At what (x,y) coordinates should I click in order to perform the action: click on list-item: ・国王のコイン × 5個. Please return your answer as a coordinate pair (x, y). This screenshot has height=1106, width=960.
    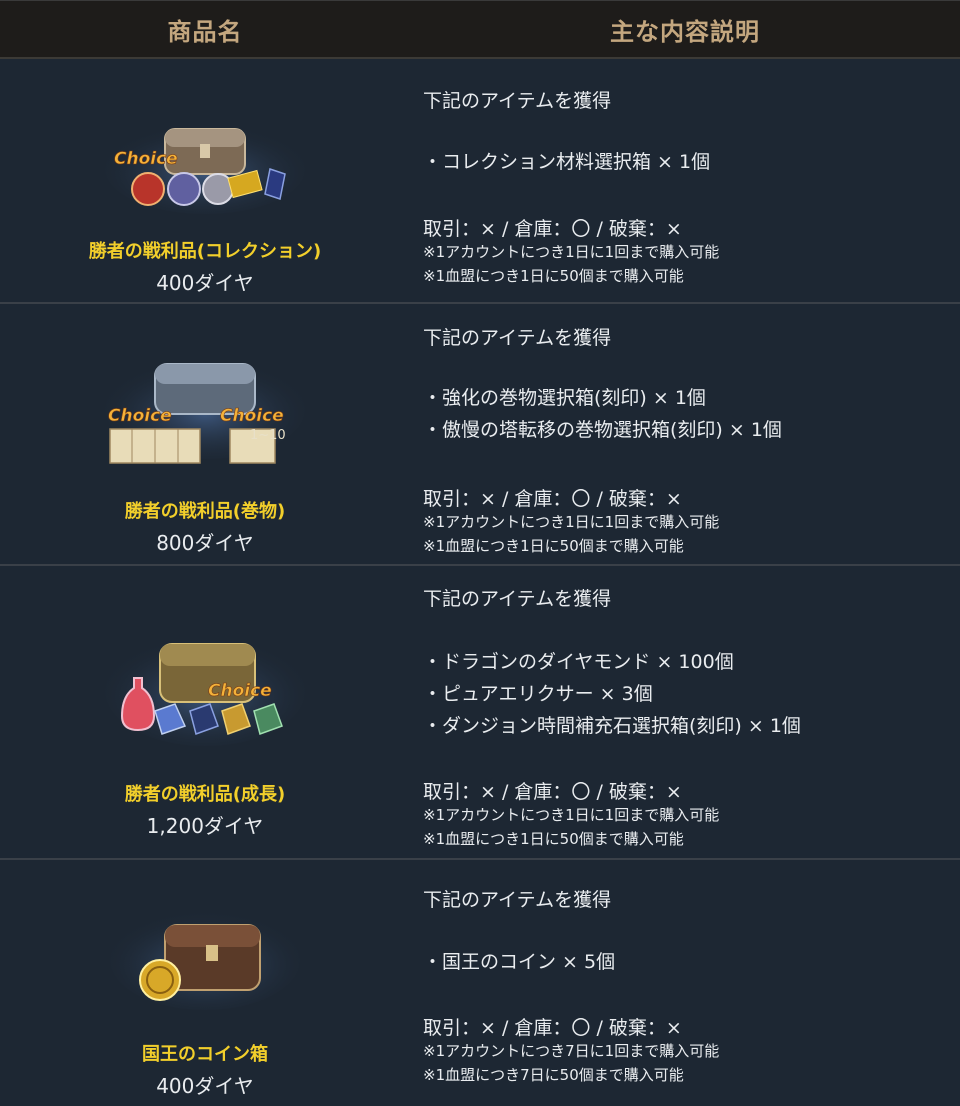
    Looking at the image, I should click on (519, 962).